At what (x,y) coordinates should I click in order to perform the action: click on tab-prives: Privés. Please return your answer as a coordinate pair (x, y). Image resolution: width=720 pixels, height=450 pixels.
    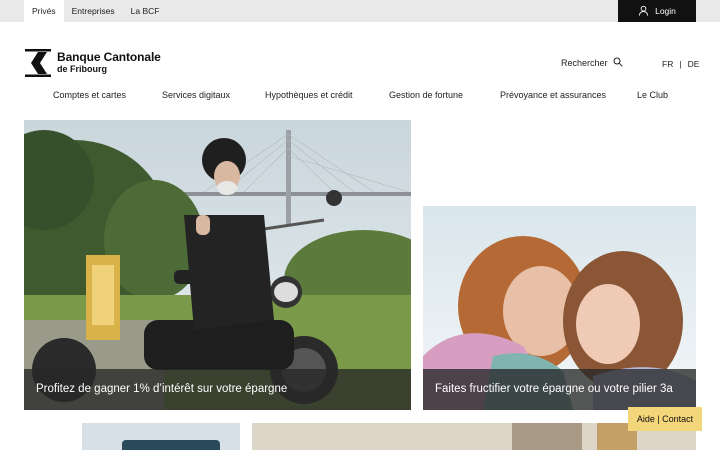
    Looking at the image, I should click on (44, 11).